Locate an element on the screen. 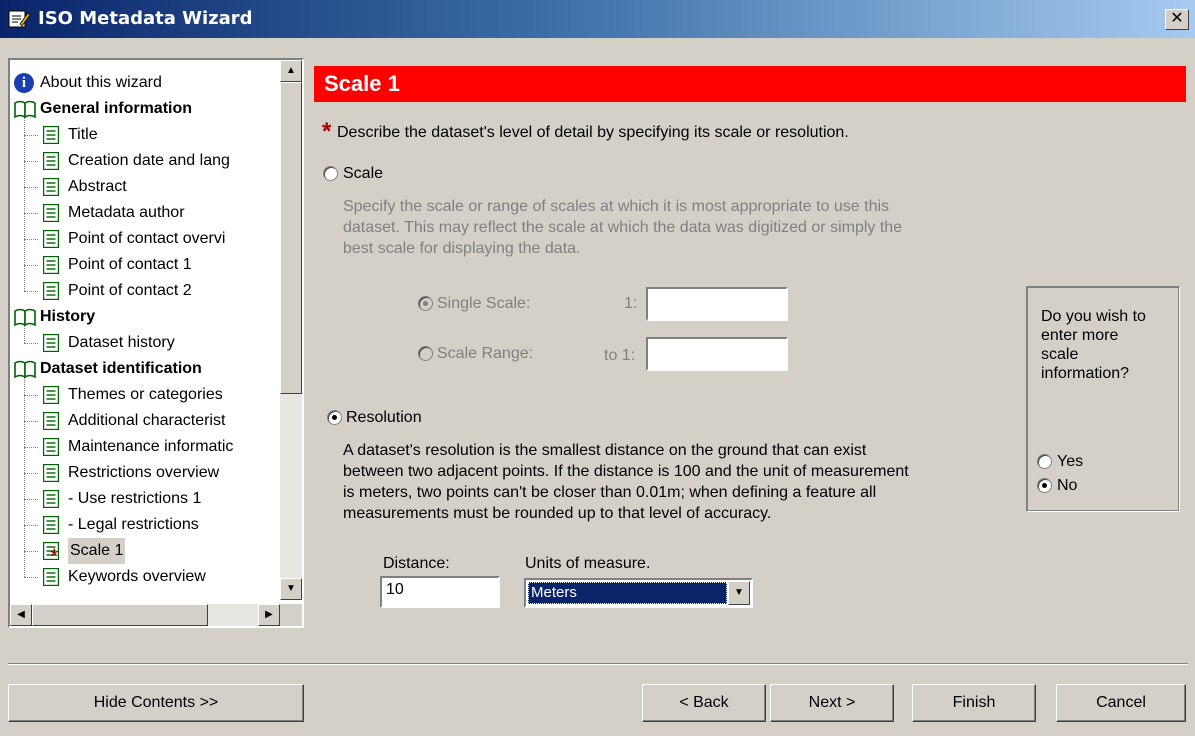  tree-item: History is located at coordinates (145, 317).